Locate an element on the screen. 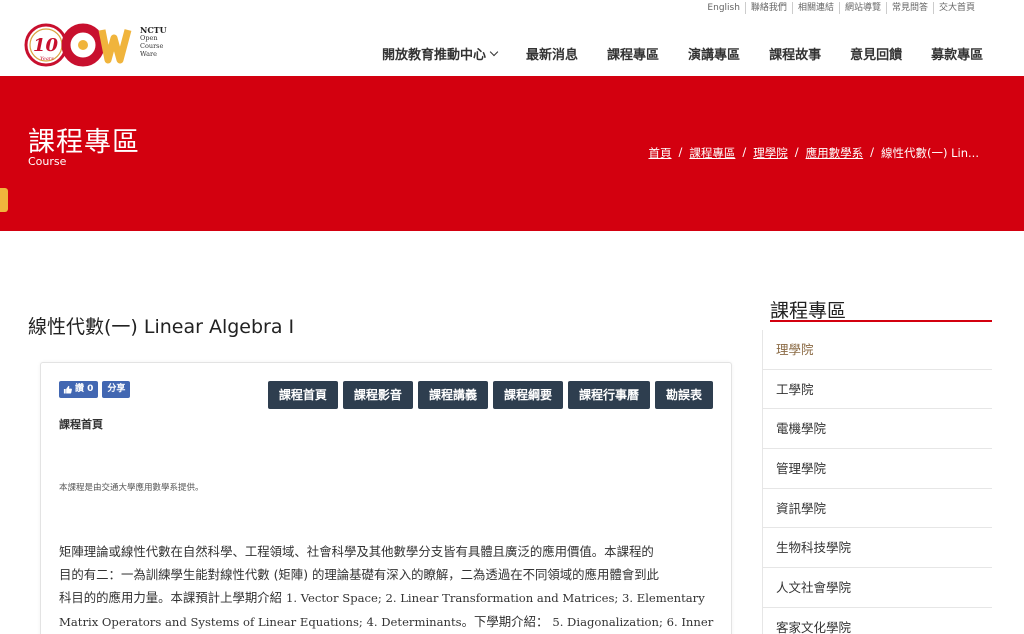  sidebar-item-engineering: 工學院 is located at coordinates (877, 389).